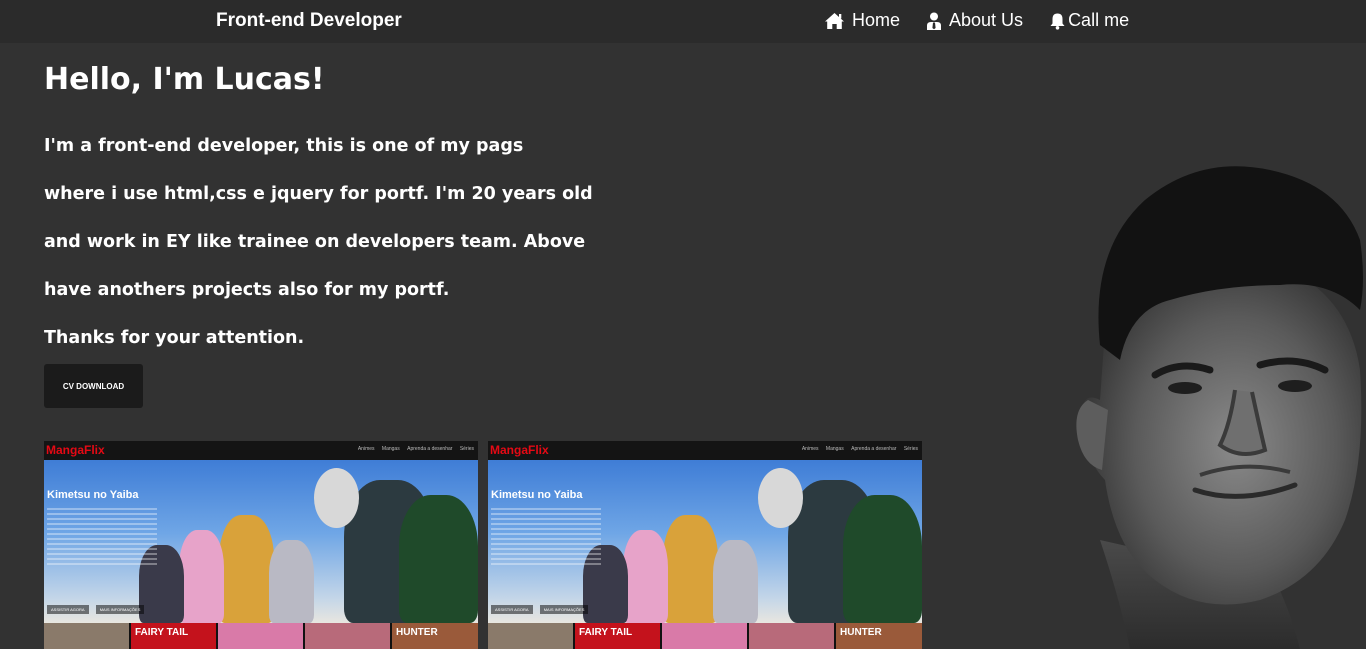 The image size is (1366, 649). Describe the element at coordinates (1057, 21) in the screenshot. I see `bell-icon` at that location.